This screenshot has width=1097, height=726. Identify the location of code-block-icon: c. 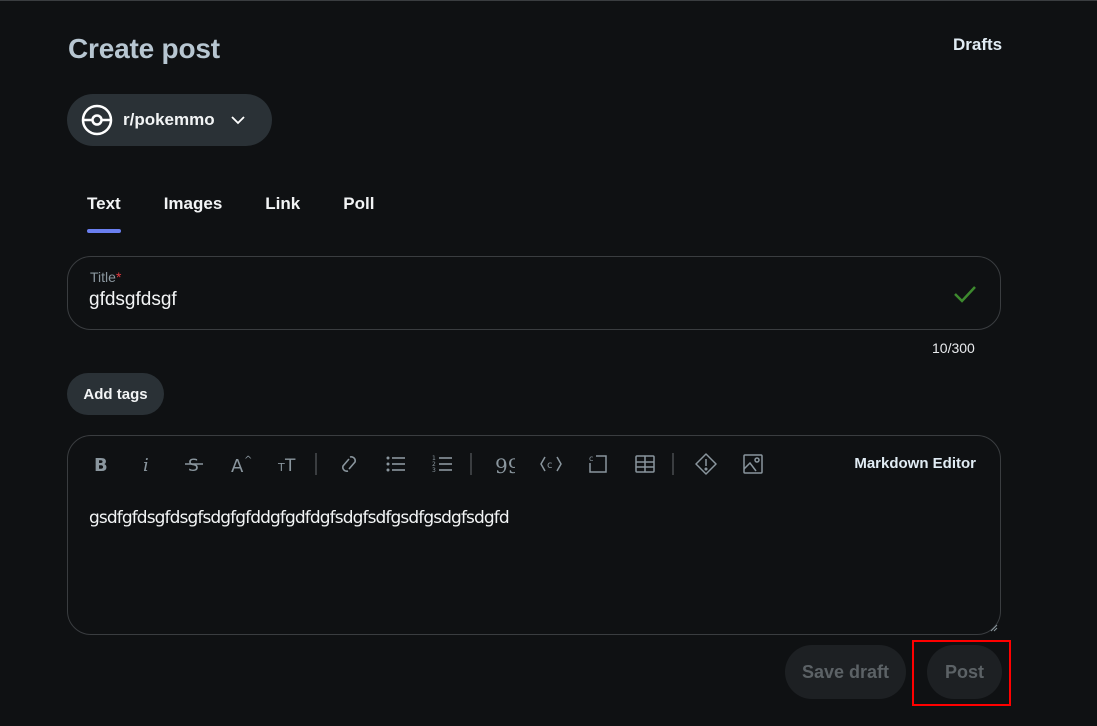
(598, 463).